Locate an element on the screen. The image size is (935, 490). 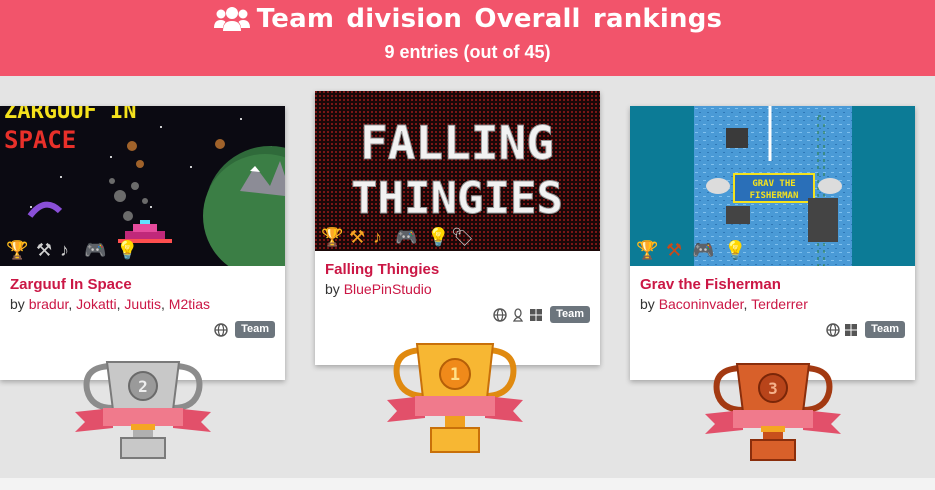
author-link: bradur is located at coordinates (49, 304).